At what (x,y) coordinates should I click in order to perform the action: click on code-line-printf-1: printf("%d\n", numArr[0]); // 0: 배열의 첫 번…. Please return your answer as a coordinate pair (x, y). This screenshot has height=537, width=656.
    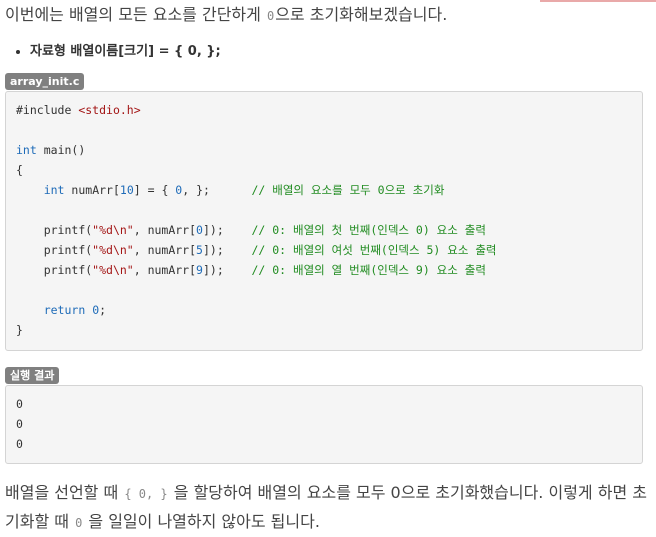
    Looking at the image, I should click on (264, 230).